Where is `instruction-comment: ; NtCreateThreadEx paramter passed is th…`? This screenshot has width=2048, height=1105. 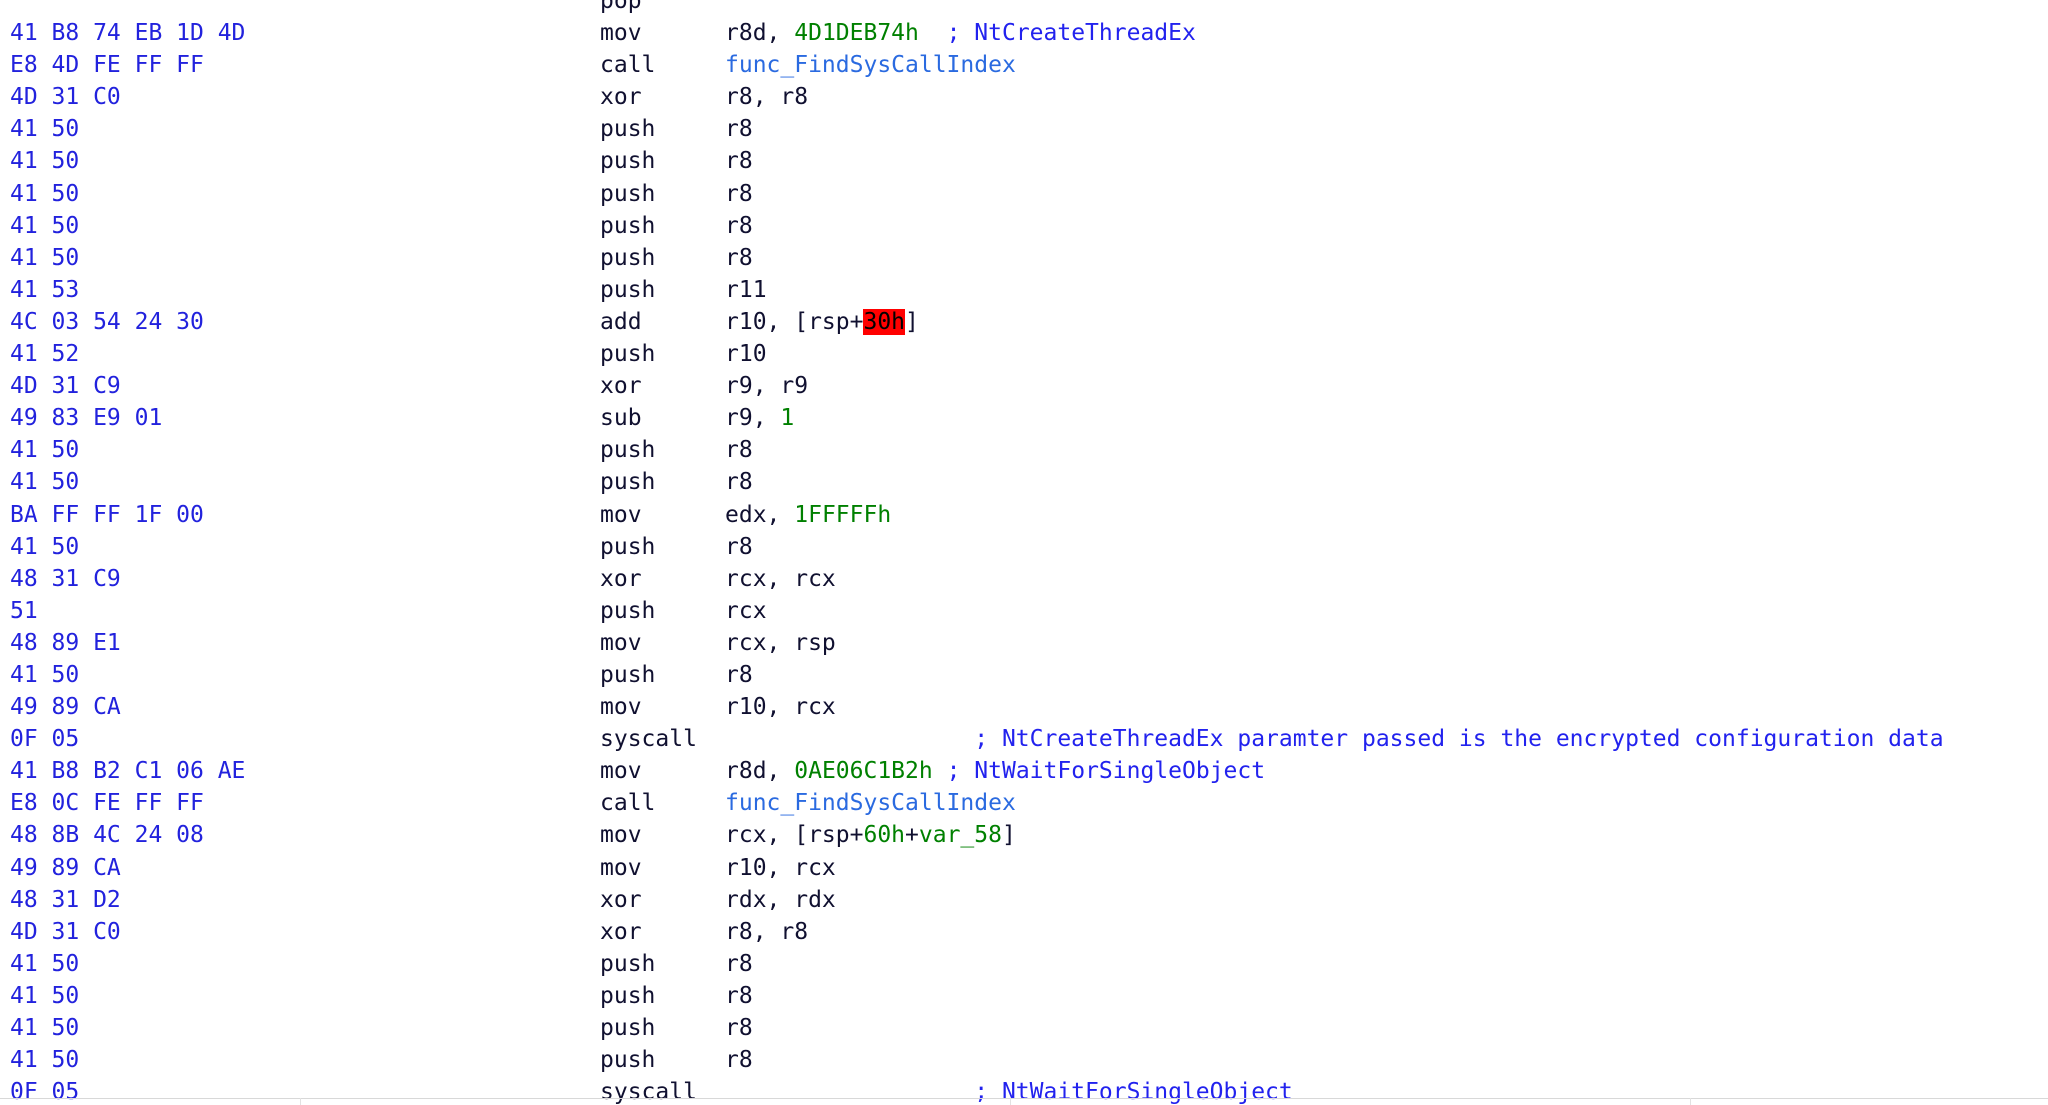
instruction-comment: ; NtCreateThreadEx paramter passed is th… is located at coordinates (1458, 739).